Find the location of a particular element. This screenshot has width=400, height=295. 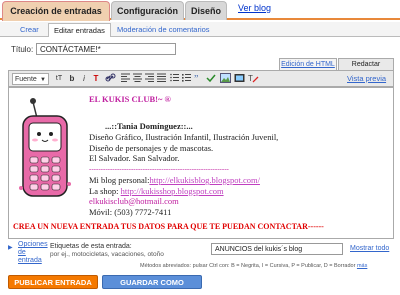

shortcuts-more-link: más is located at coordinates (362, 266).